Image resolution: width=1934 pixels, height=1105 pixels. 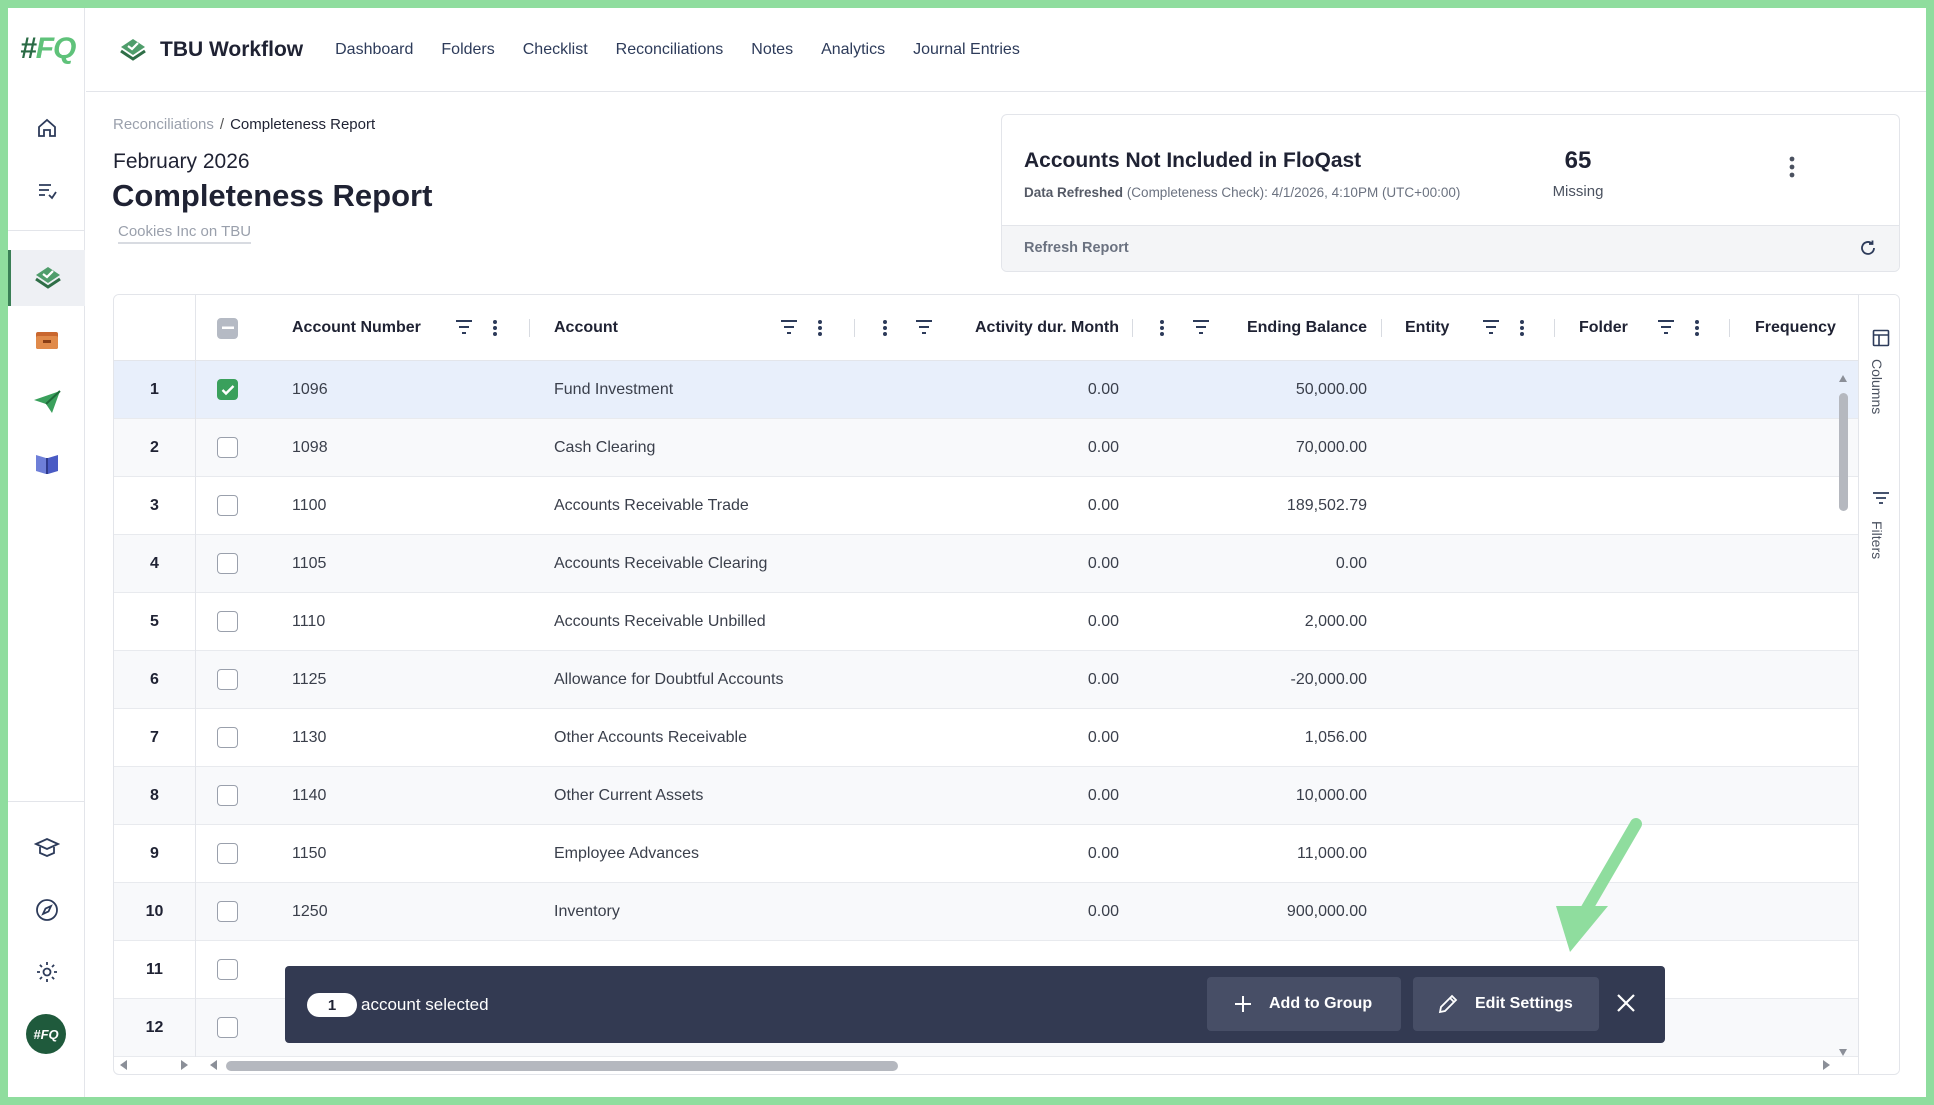 What do you see at coordinates (966, 50) in the screenshot?
I see `nav-journal-entries: Journal Entries` at bounding box center [966, 50].